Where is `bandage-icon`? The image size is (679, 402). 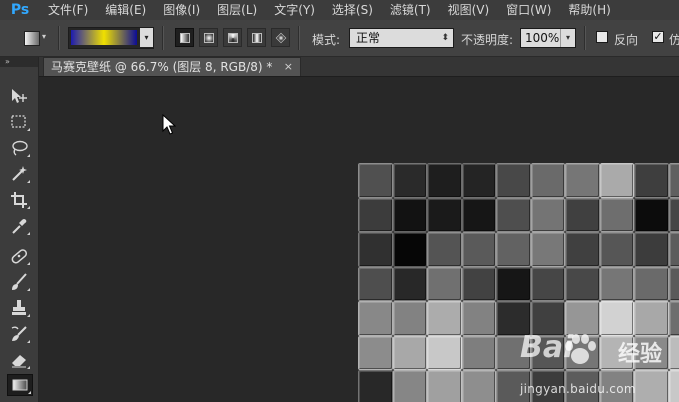 bandage-icon is located at coordinates (19, 256).